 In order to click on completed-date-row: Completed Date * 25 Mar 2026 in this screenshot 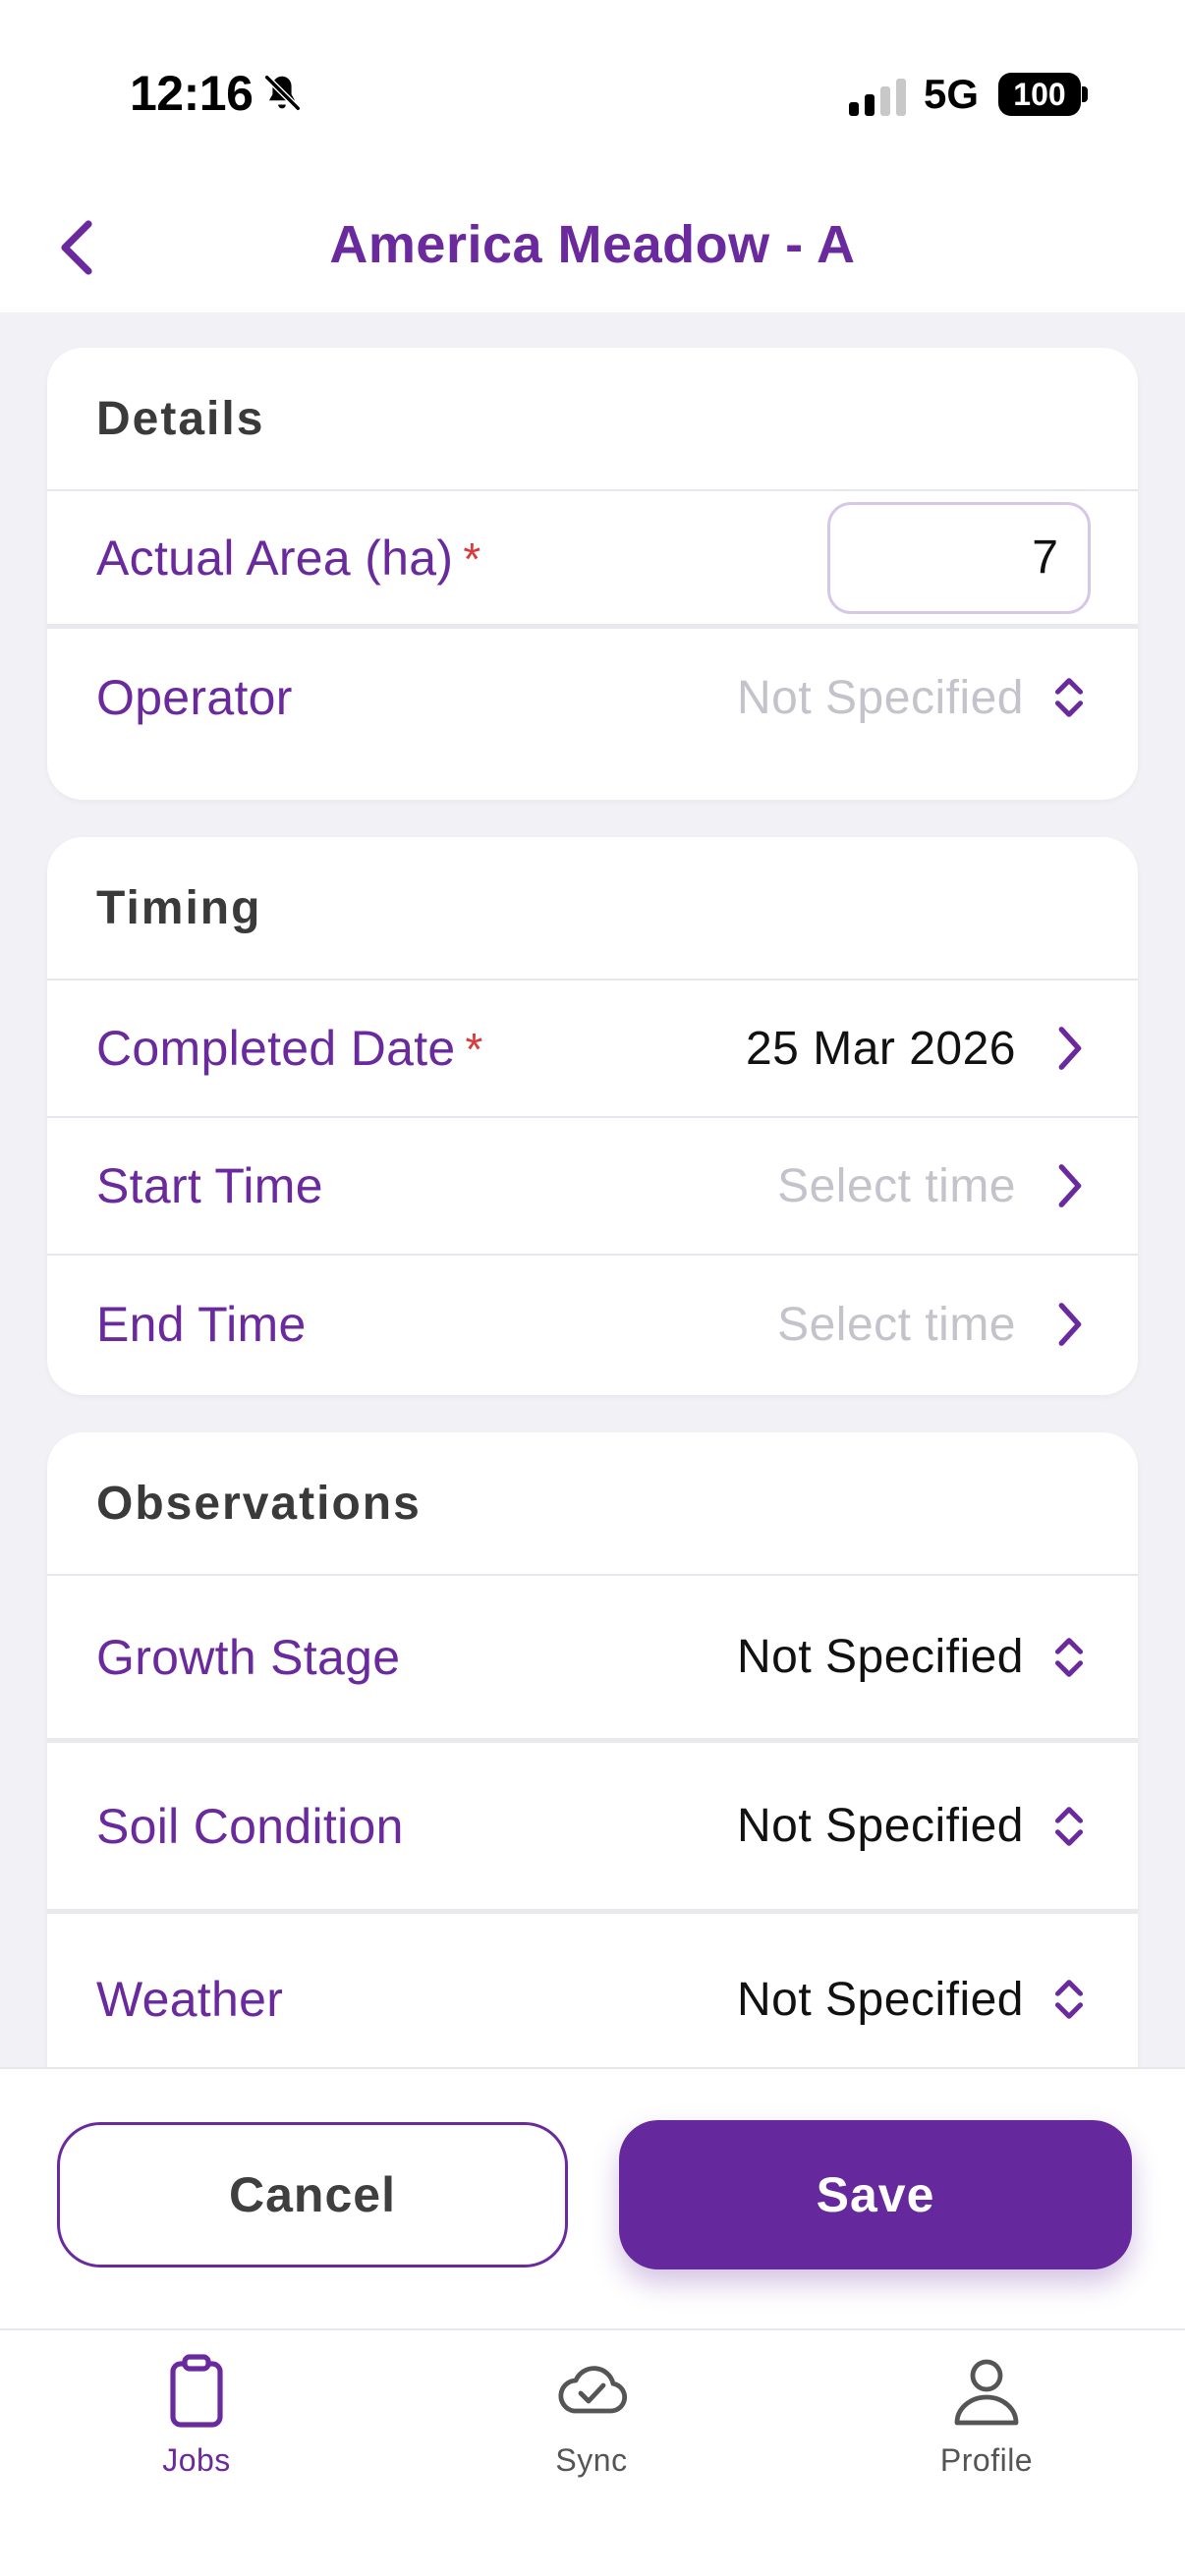, I will do `click(592, 1049)`.